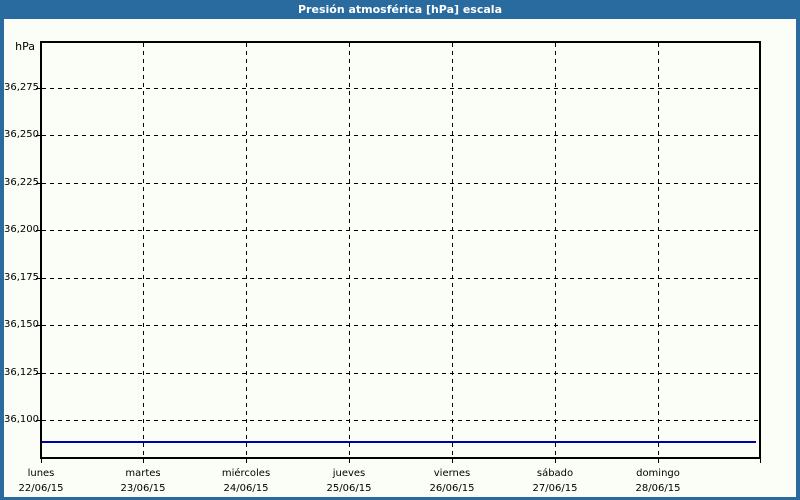 This screenshot has height=500, width=800. I want to click on day-name: domingo, so click(658, 473).